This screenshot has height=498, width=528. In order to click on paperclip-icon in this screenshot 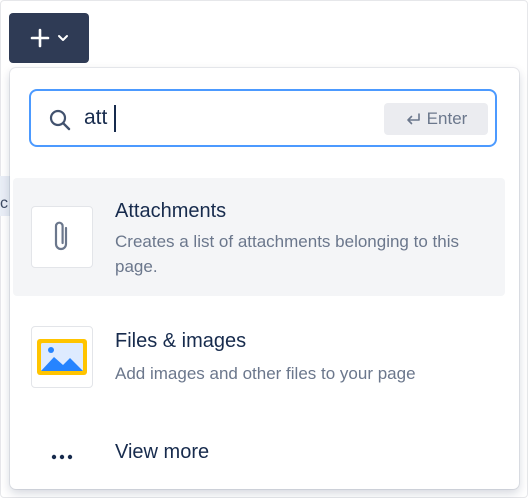, I will do `click(61, 236)`.